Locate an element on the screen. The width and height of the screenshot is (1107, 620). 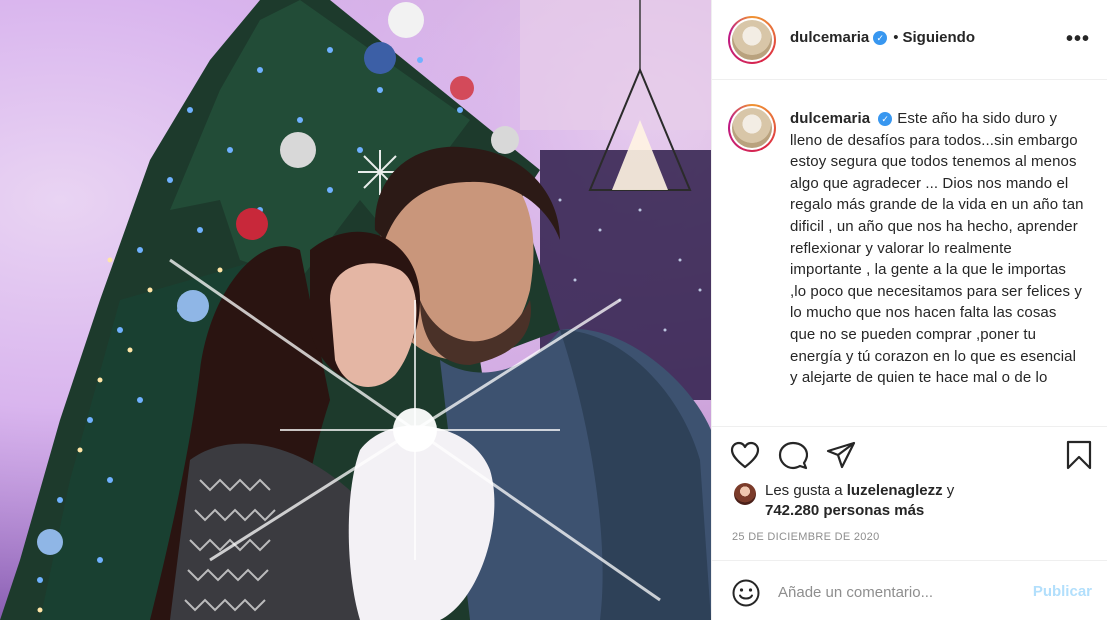
follow-status-button: Siguiendo is located at coordinates (938, 37).